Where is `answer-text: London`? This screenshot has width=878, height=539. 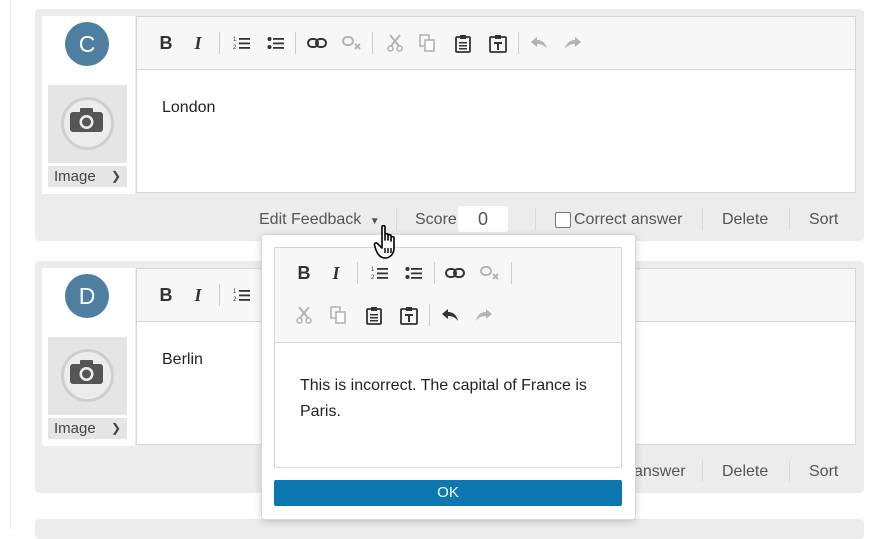
answer-text: London is located at coordinates (189, 107).